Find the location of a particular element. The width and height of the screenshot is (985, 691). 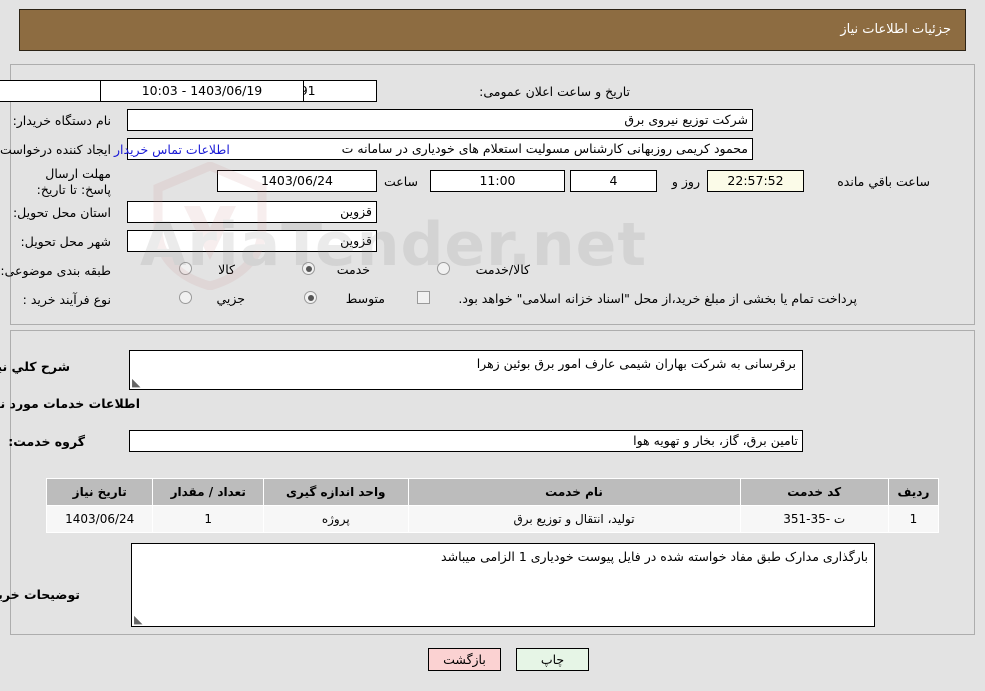

category-radio-kala-khedmat-label: کالا/خدمت is located at coordinates (502, 269).